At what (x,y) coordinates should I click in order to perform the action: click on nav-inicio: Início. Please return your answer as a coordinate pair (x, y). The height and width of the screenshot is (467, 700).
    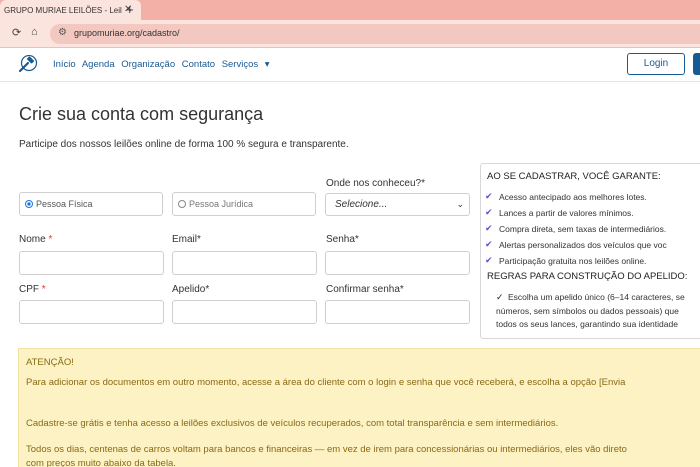
    Looking at the image, I should click on (64, 64).